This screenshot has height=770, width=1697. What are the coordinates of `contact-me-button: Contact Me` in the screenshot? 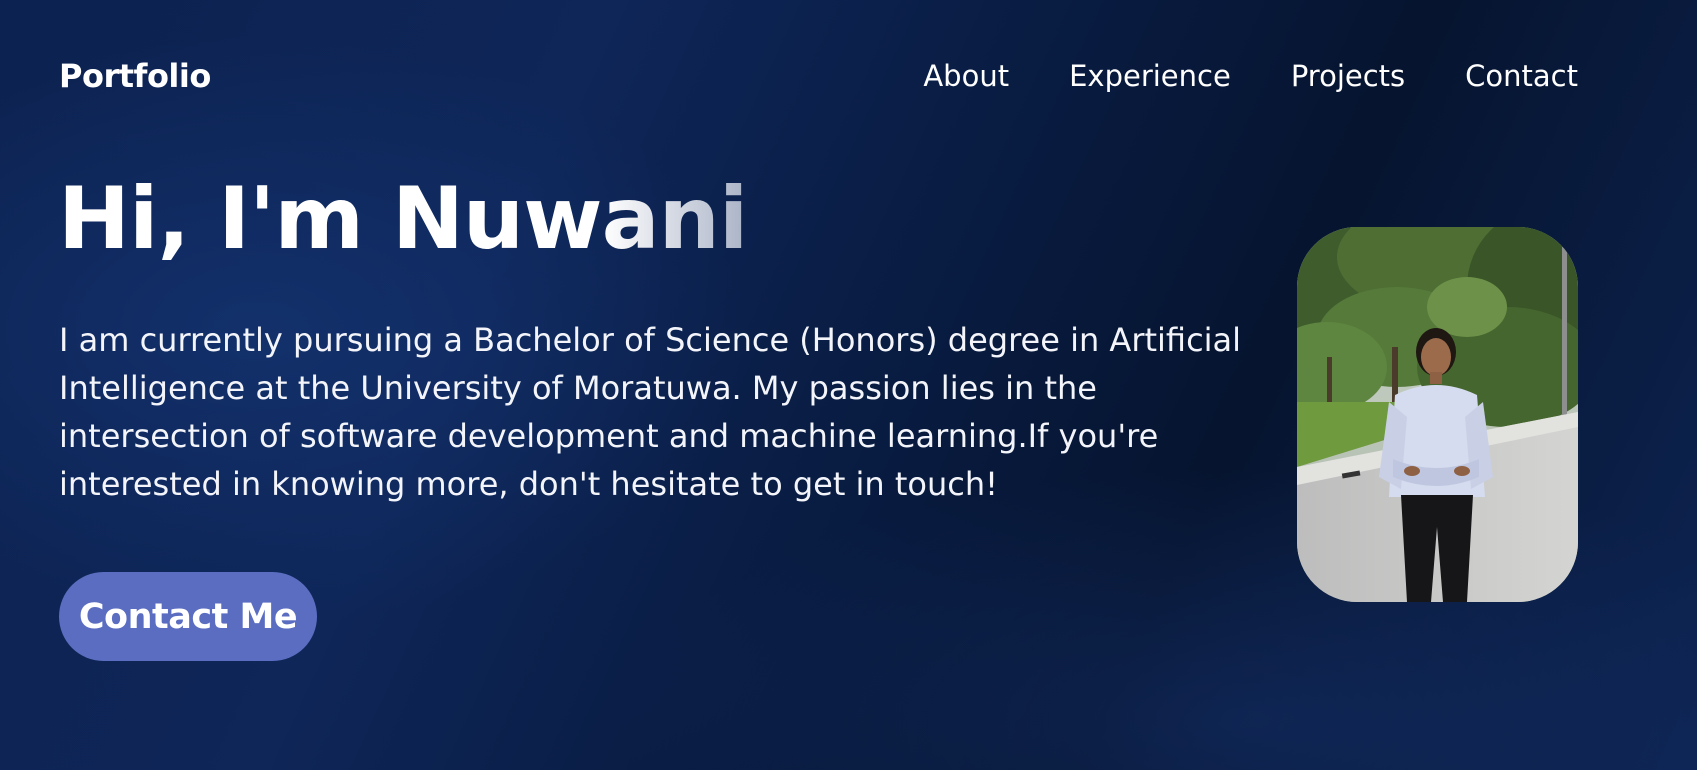 It's located at (188, 616).